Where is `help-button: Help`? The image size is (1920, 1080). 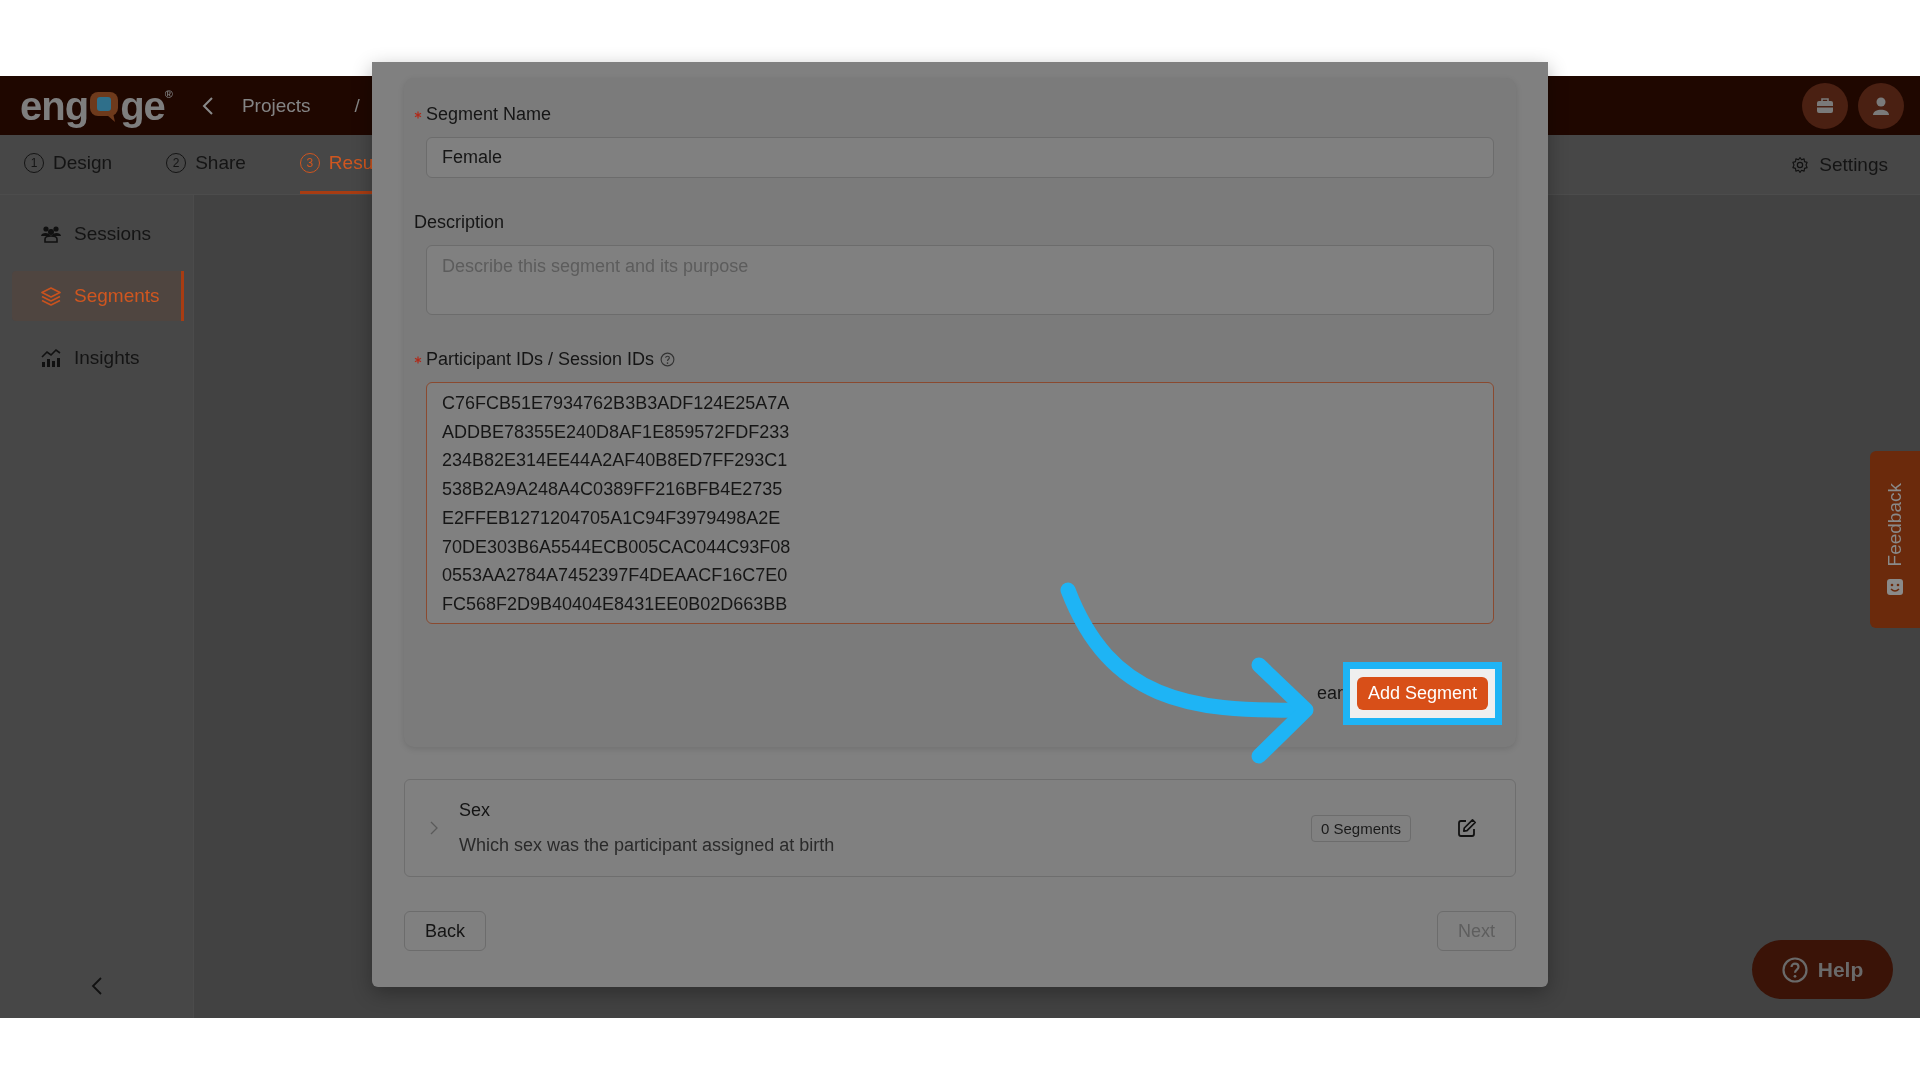
help-button: Help is located at coordinates (1822, 969).